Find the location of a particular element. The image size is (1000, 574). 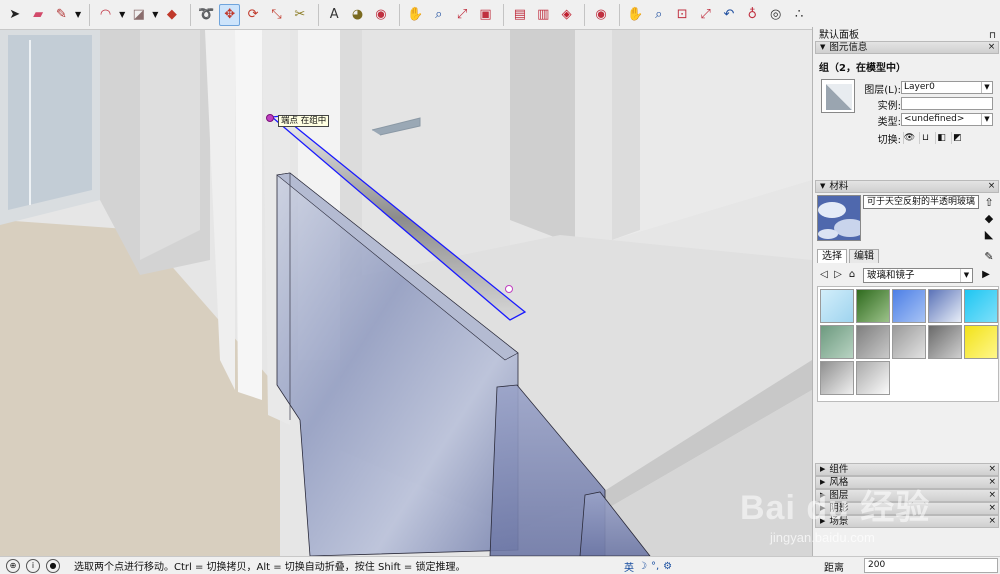

line-tool: ✎ is located at coordinates (61, 15).